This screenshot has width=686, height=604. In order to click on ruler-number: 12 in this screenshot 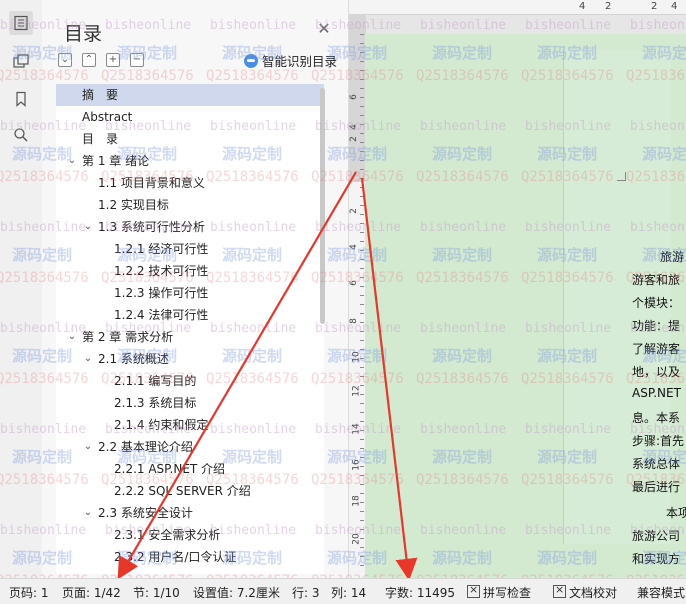, I will do `click(356, 391)`.